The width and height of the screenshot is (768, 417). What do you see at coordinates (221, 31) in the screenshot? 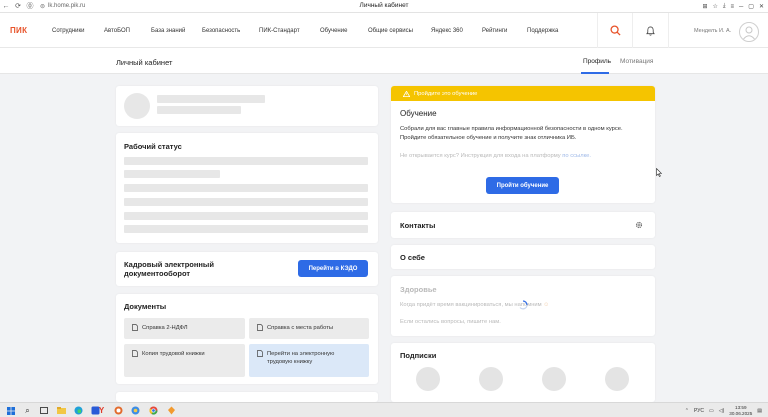
I see `nav-item-security: Безопасность` at bounding box center [221, 31].